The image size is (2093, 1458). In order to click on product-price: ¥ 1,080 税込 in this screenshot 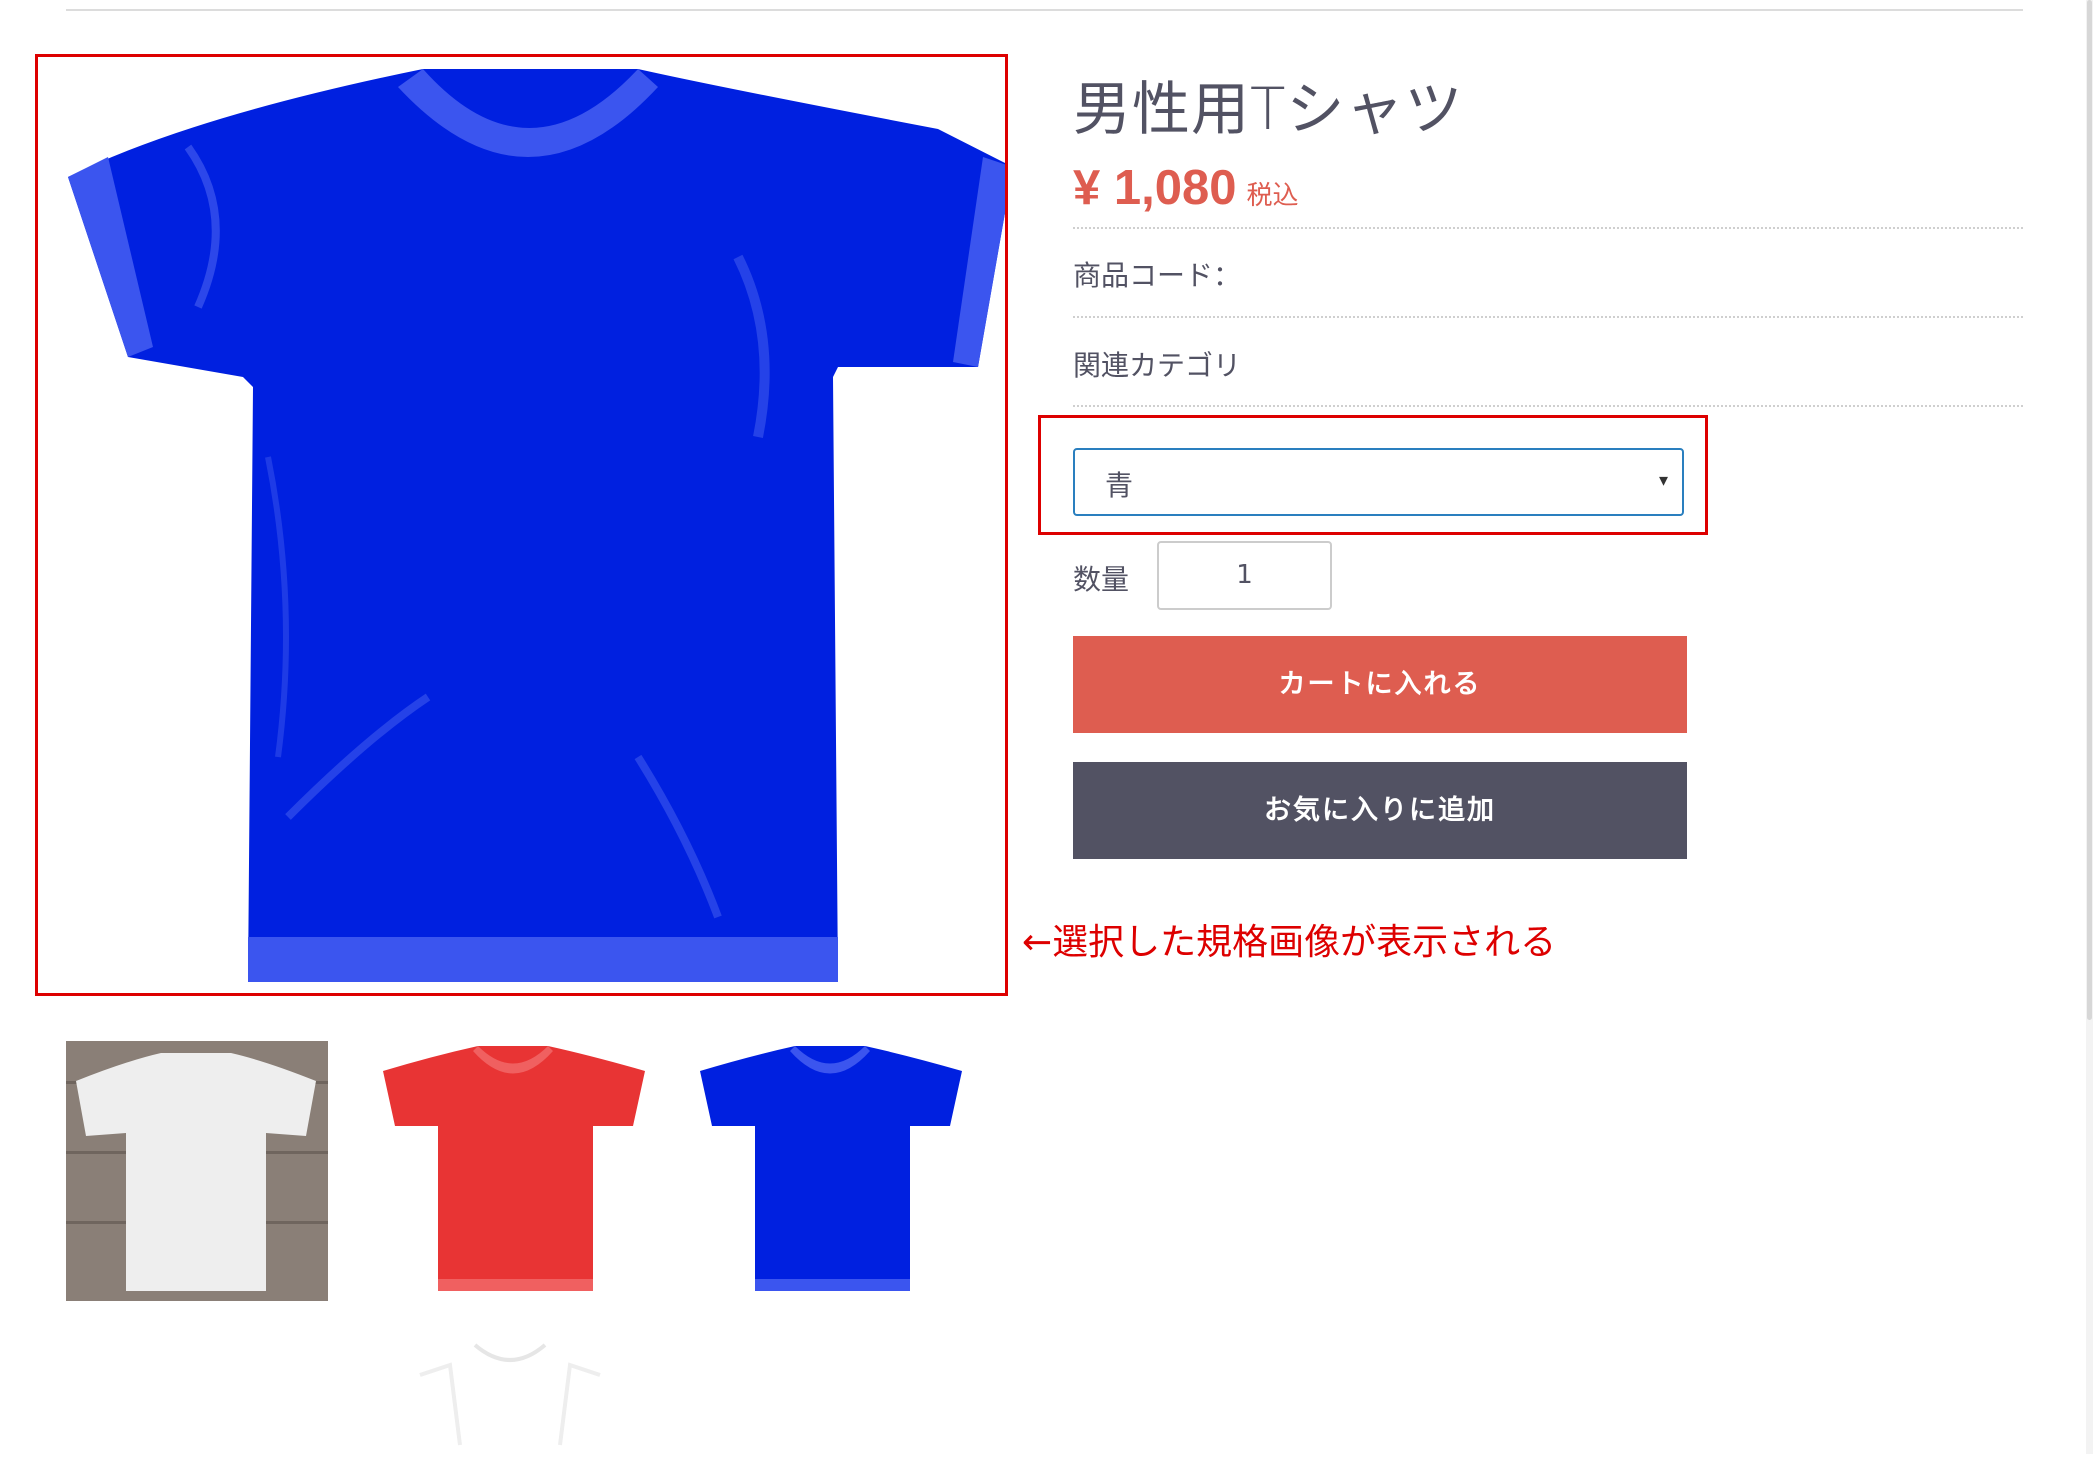, I will do `click(1186, 188)`.